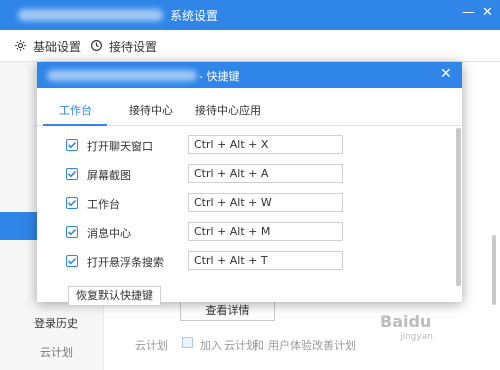 Image resolution: width=500 pixels, height=370 pixels. Describe the element at coordinates (487, 12) in the screenshot. I see `window-close-button: ✕` at that location.